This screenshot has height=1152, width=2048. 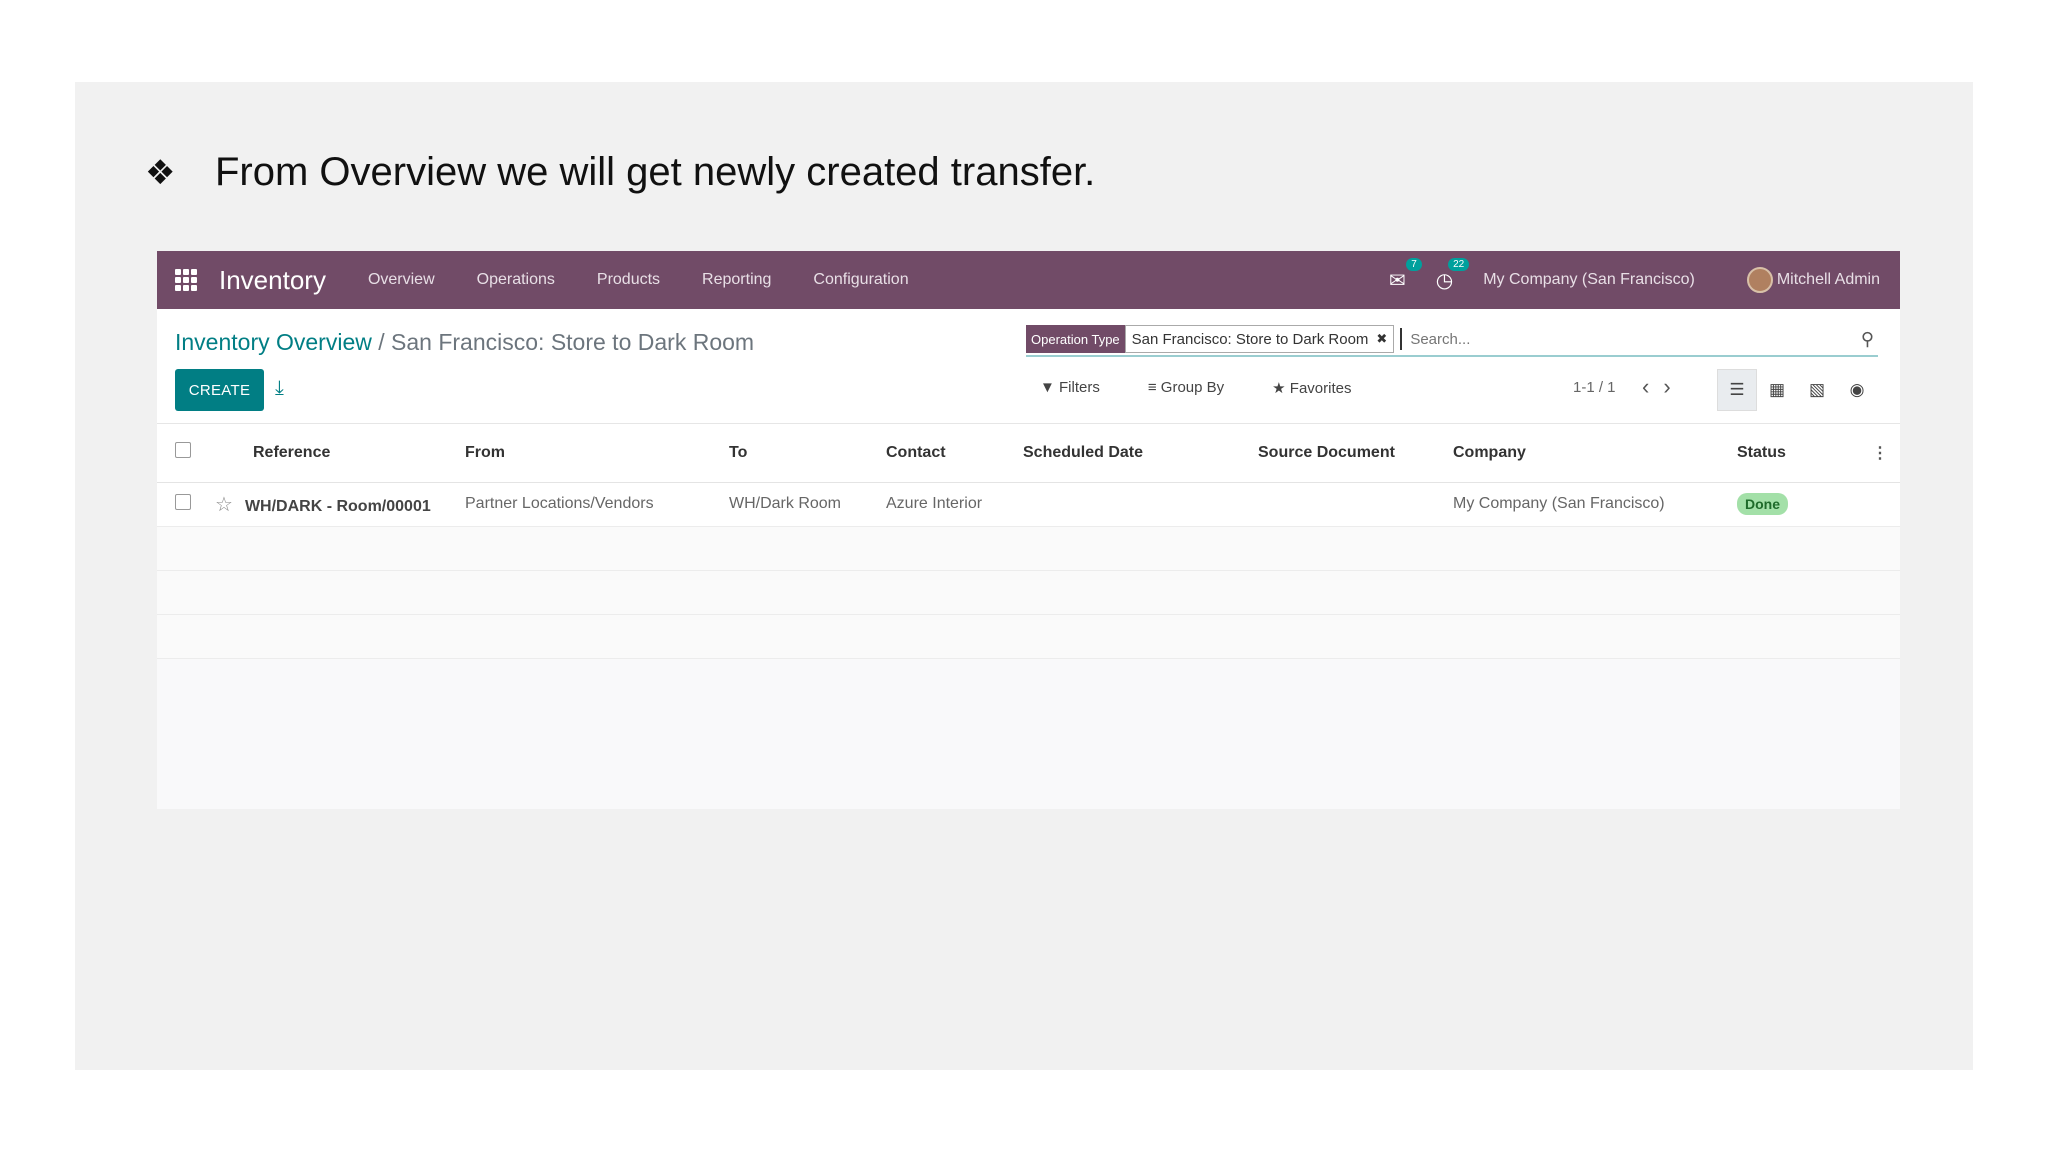 I want to click on user-menu: Mitchell Admin, so click(x=1828, y=280).